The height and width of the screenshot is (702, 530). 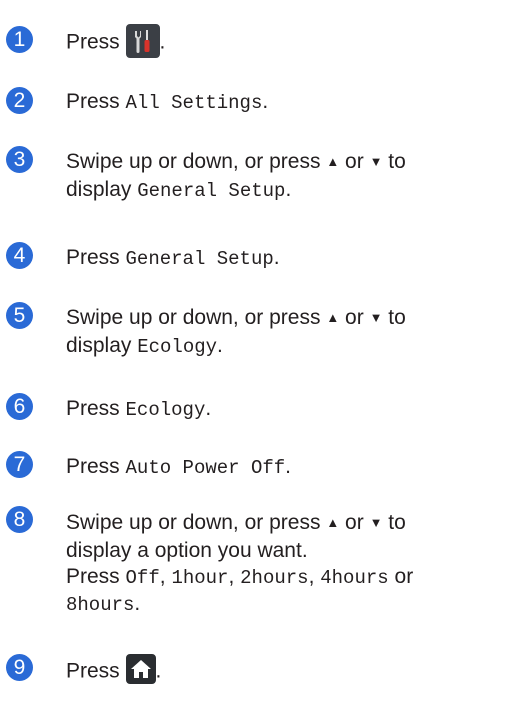 I want to click on step-text: Press General Setup., so click(x=173, y=258).